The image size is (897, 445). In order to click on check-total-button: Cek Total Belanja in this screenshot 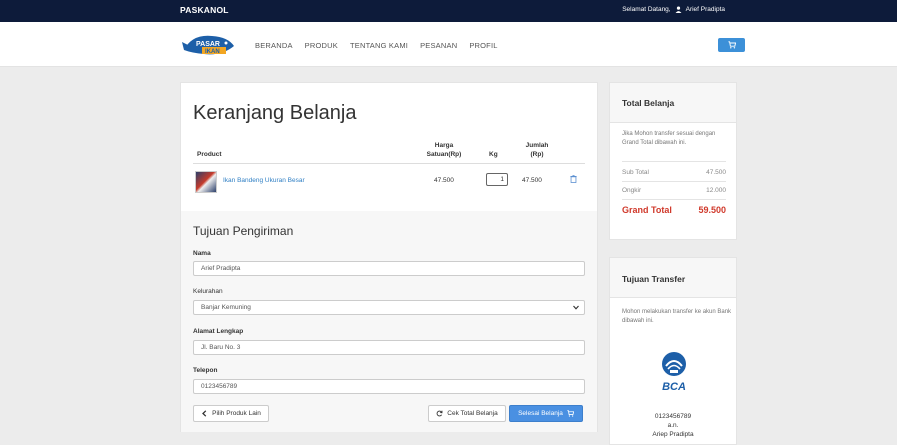, I will do `click(467, 413)`.